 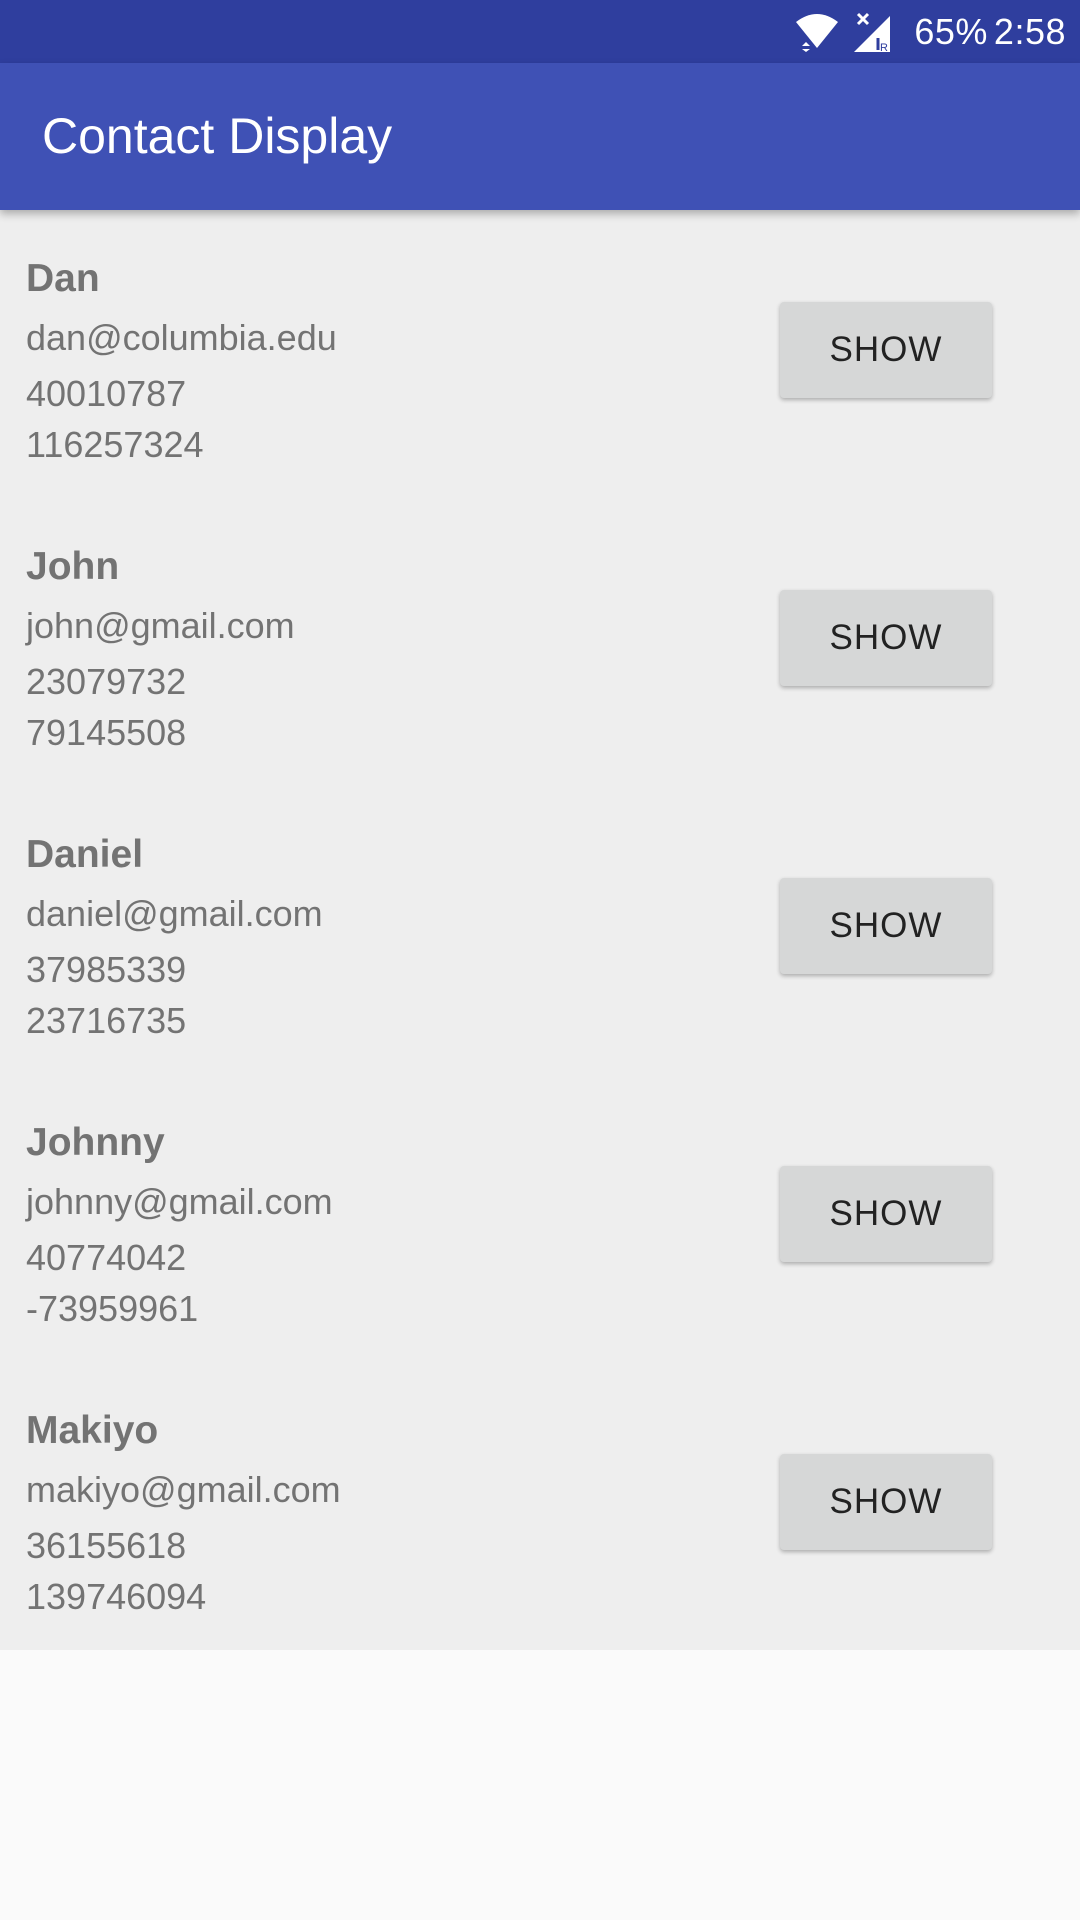 What do you see at coordinates (106, 969) in the screenshot?
I see `contact-latitude: 37985339` at bounding box center [106, 969].